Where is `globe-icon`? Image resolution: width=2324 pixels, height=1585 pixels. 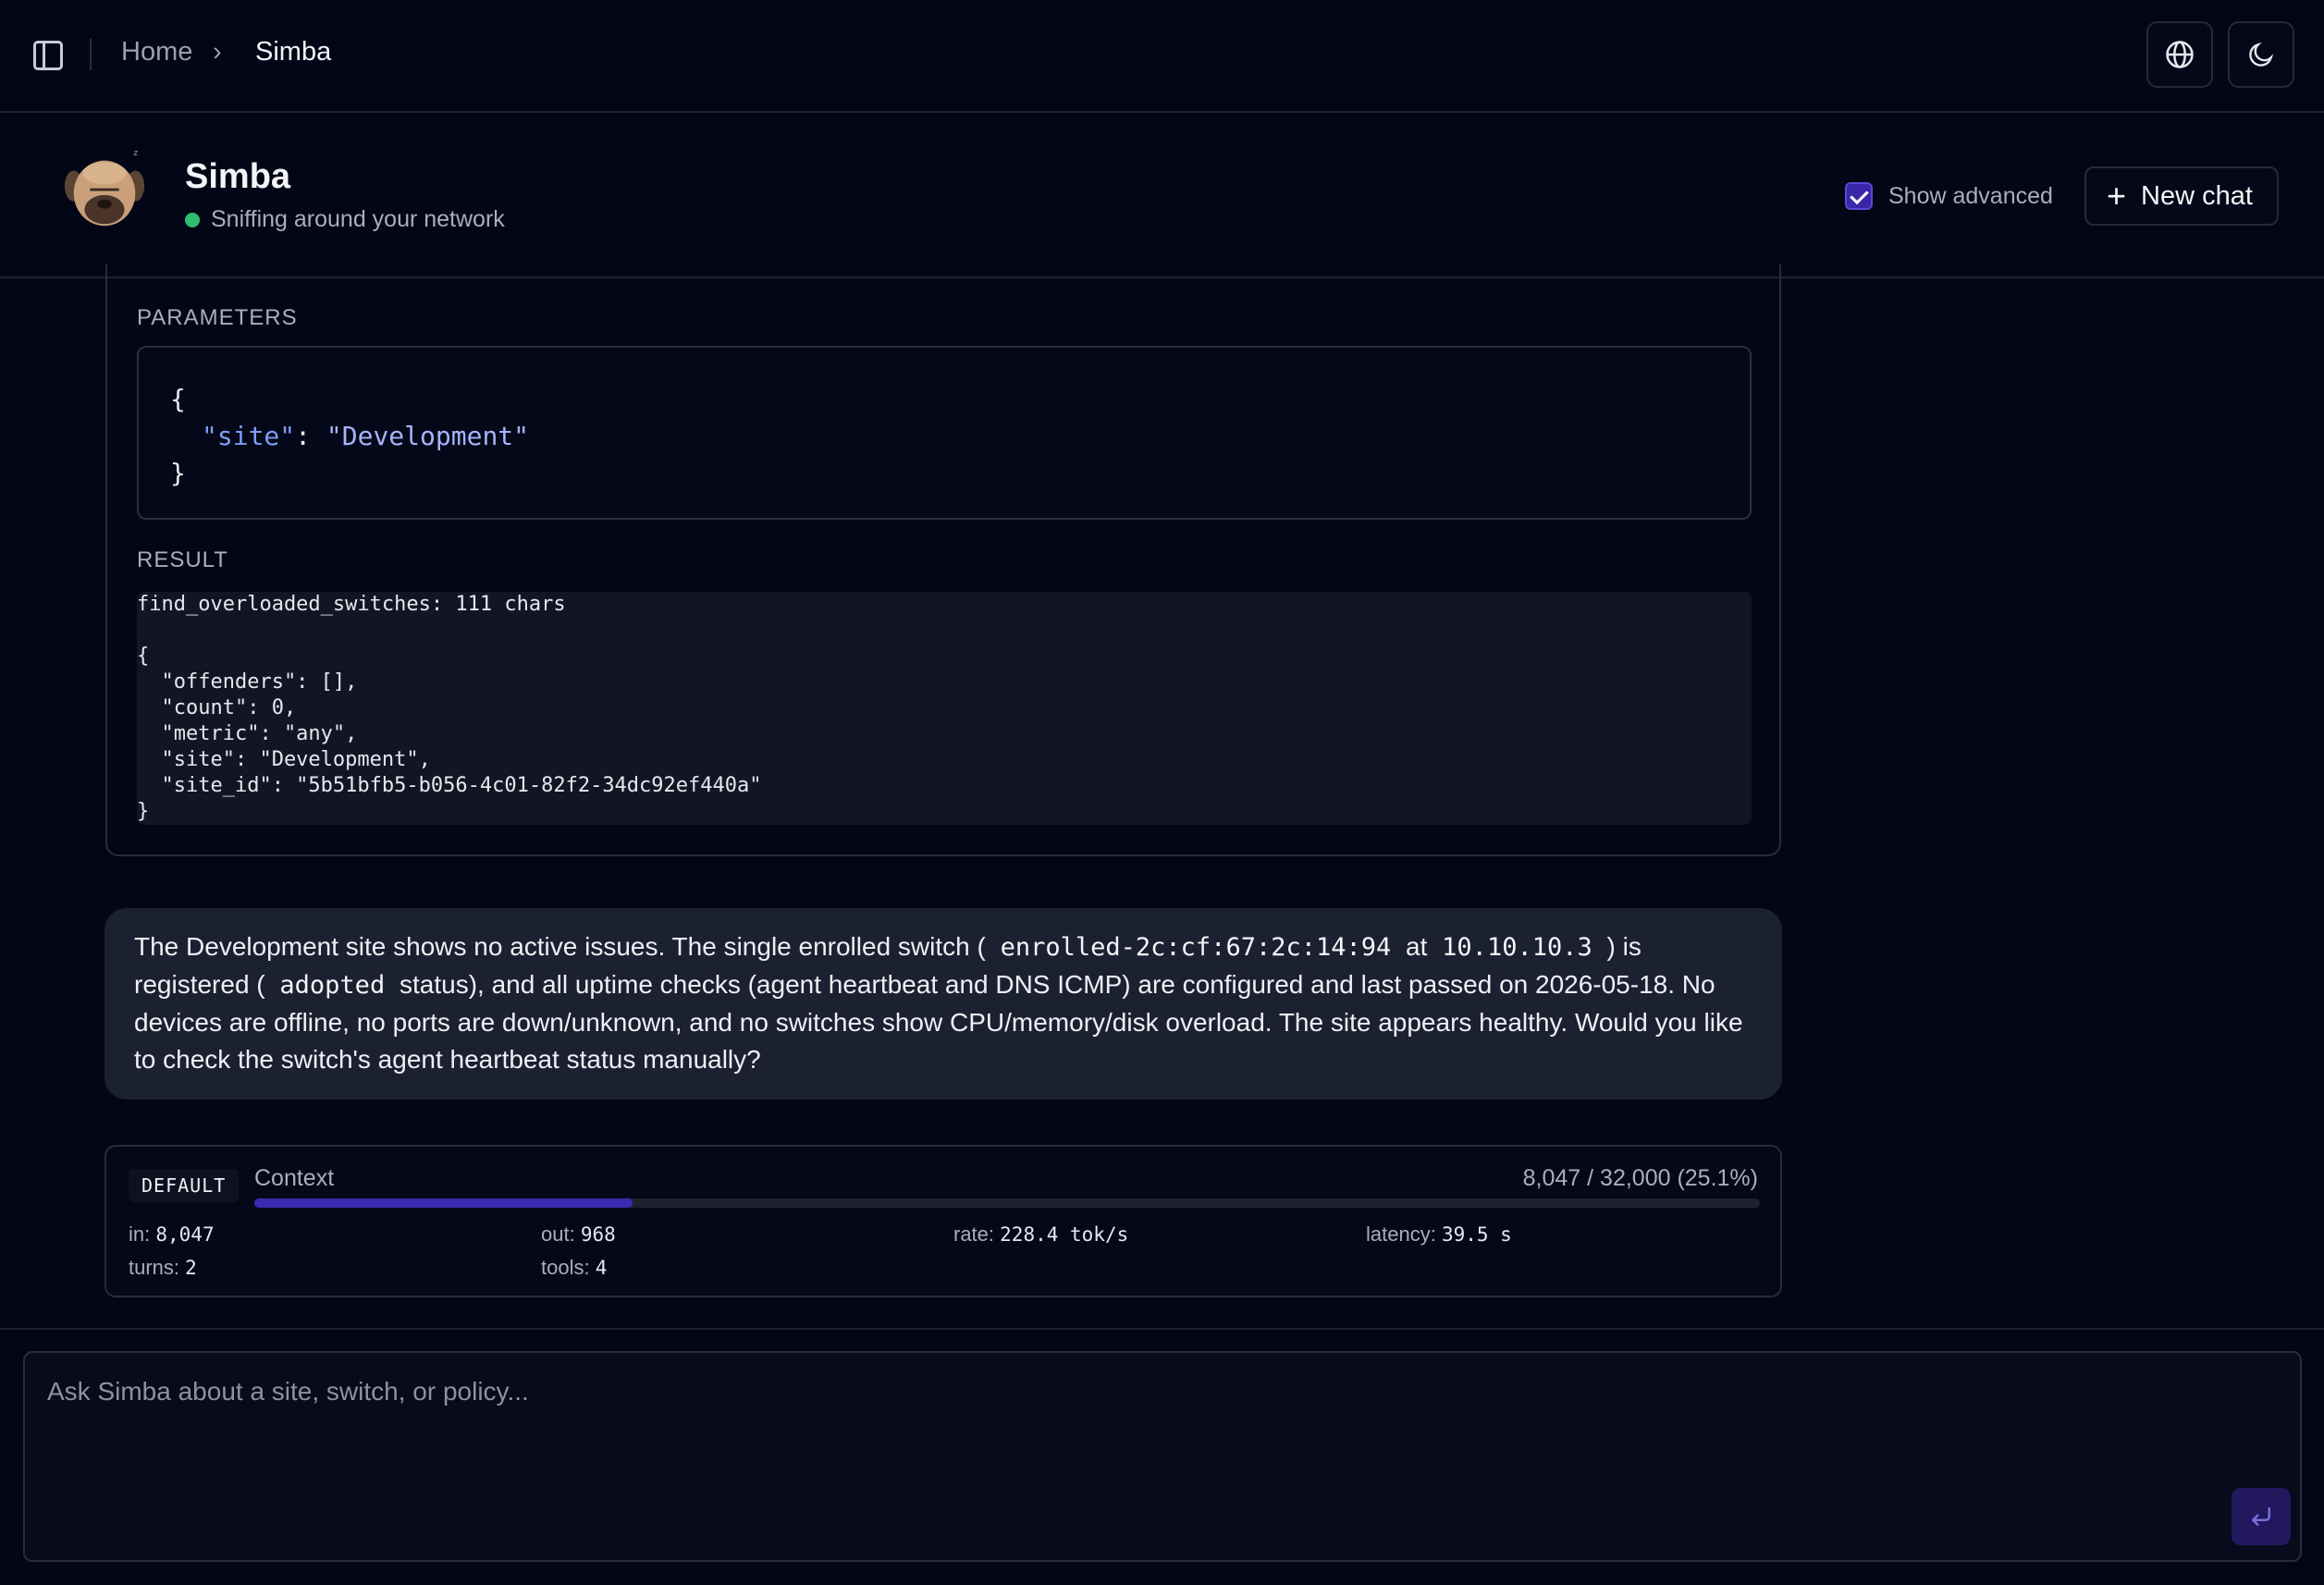 globe-icon is located at coordinates (2180, 54).